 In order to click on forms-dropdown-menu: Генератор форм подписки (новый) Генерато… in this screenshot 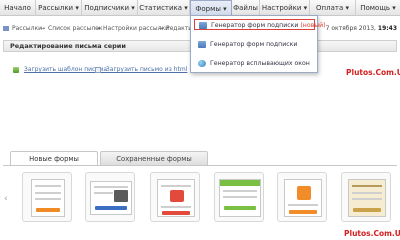, I will do `click(258, 44)`.